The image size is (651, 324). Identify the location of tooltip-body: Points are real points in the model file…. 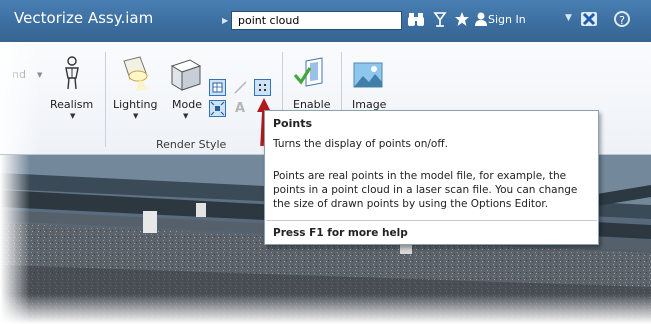
(425, 190).